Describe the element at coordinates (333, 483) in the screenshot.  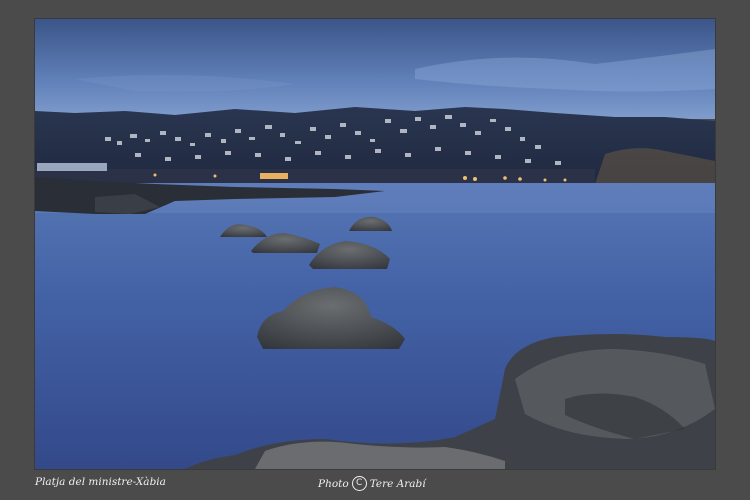
I see `photo-prefix: Photo` at that location.